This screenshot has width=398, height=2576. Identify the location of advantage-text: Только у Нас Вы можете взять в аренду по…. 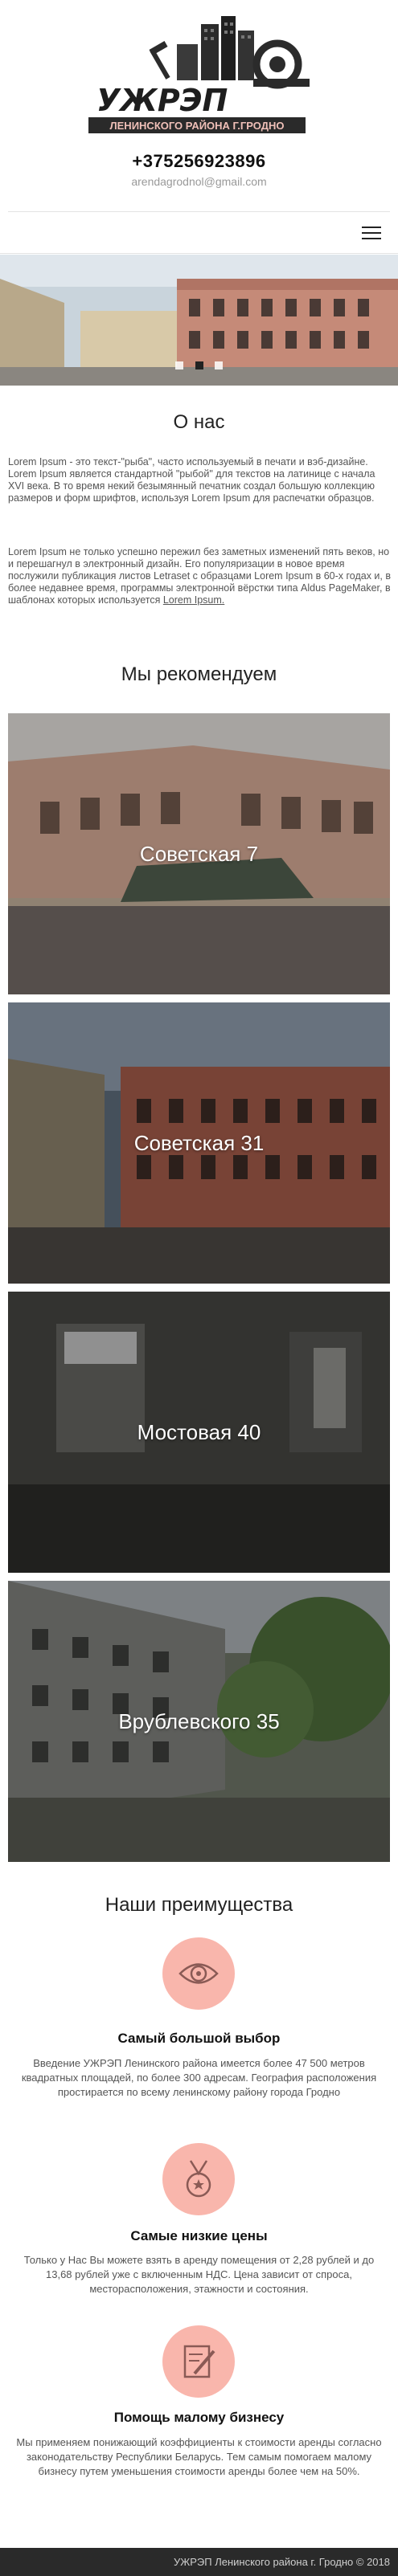
(199, 2274).